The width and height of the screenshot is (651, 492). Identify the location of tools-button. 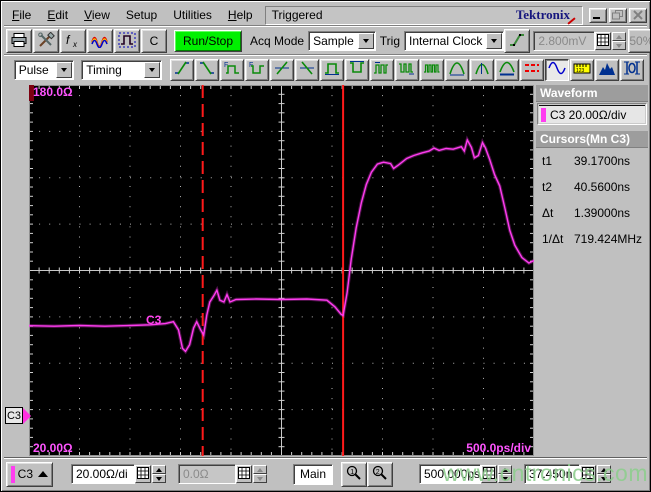
(46, 41).